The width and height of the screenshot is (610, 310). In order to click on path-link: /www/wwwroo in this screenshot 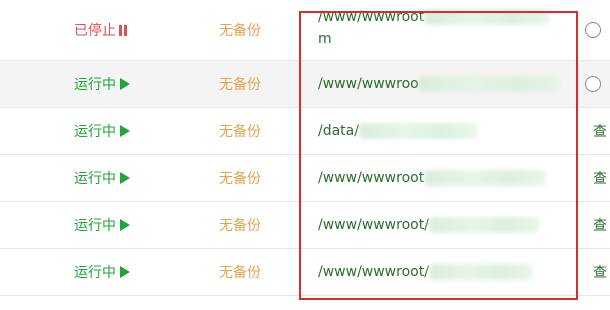, I will do `click(439, 84)`.